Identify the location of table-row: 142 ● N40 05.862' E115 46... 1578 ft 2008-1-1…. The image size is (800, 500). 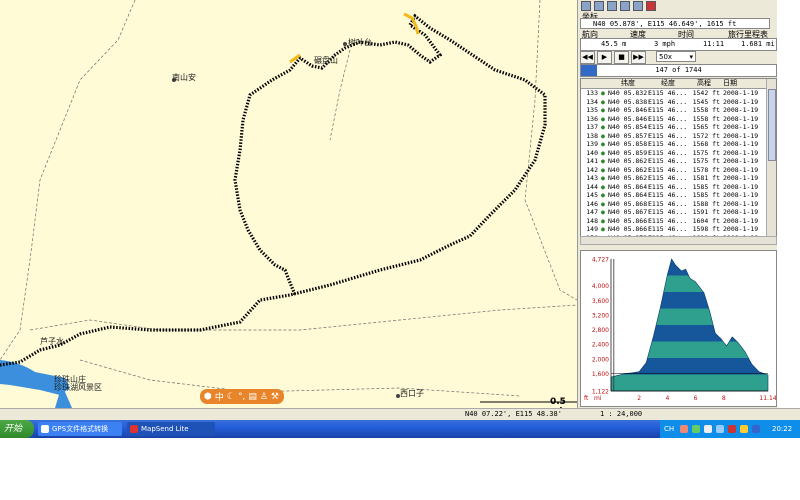
(678, 170).